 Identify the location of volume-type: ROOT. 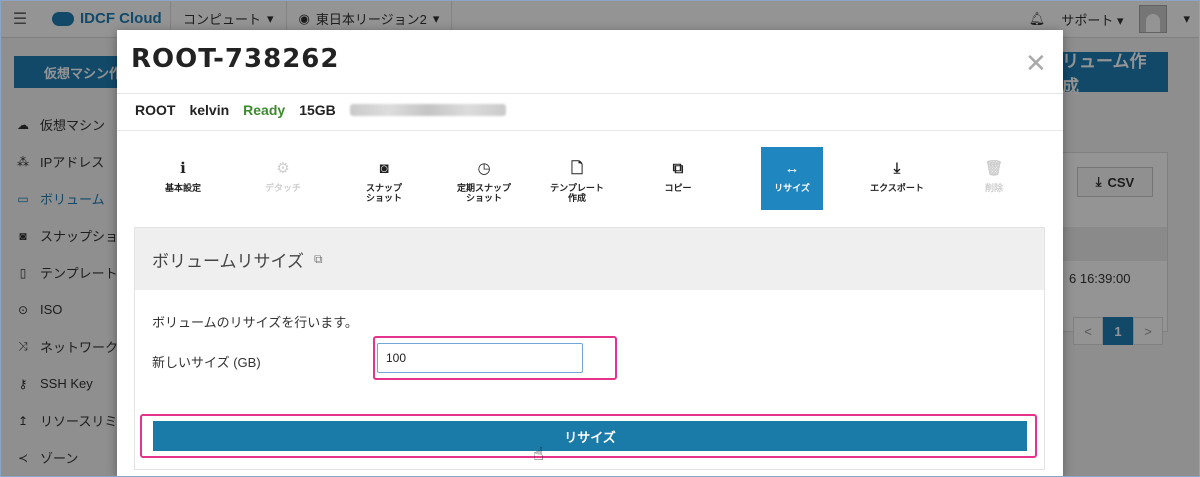
(155, 110).